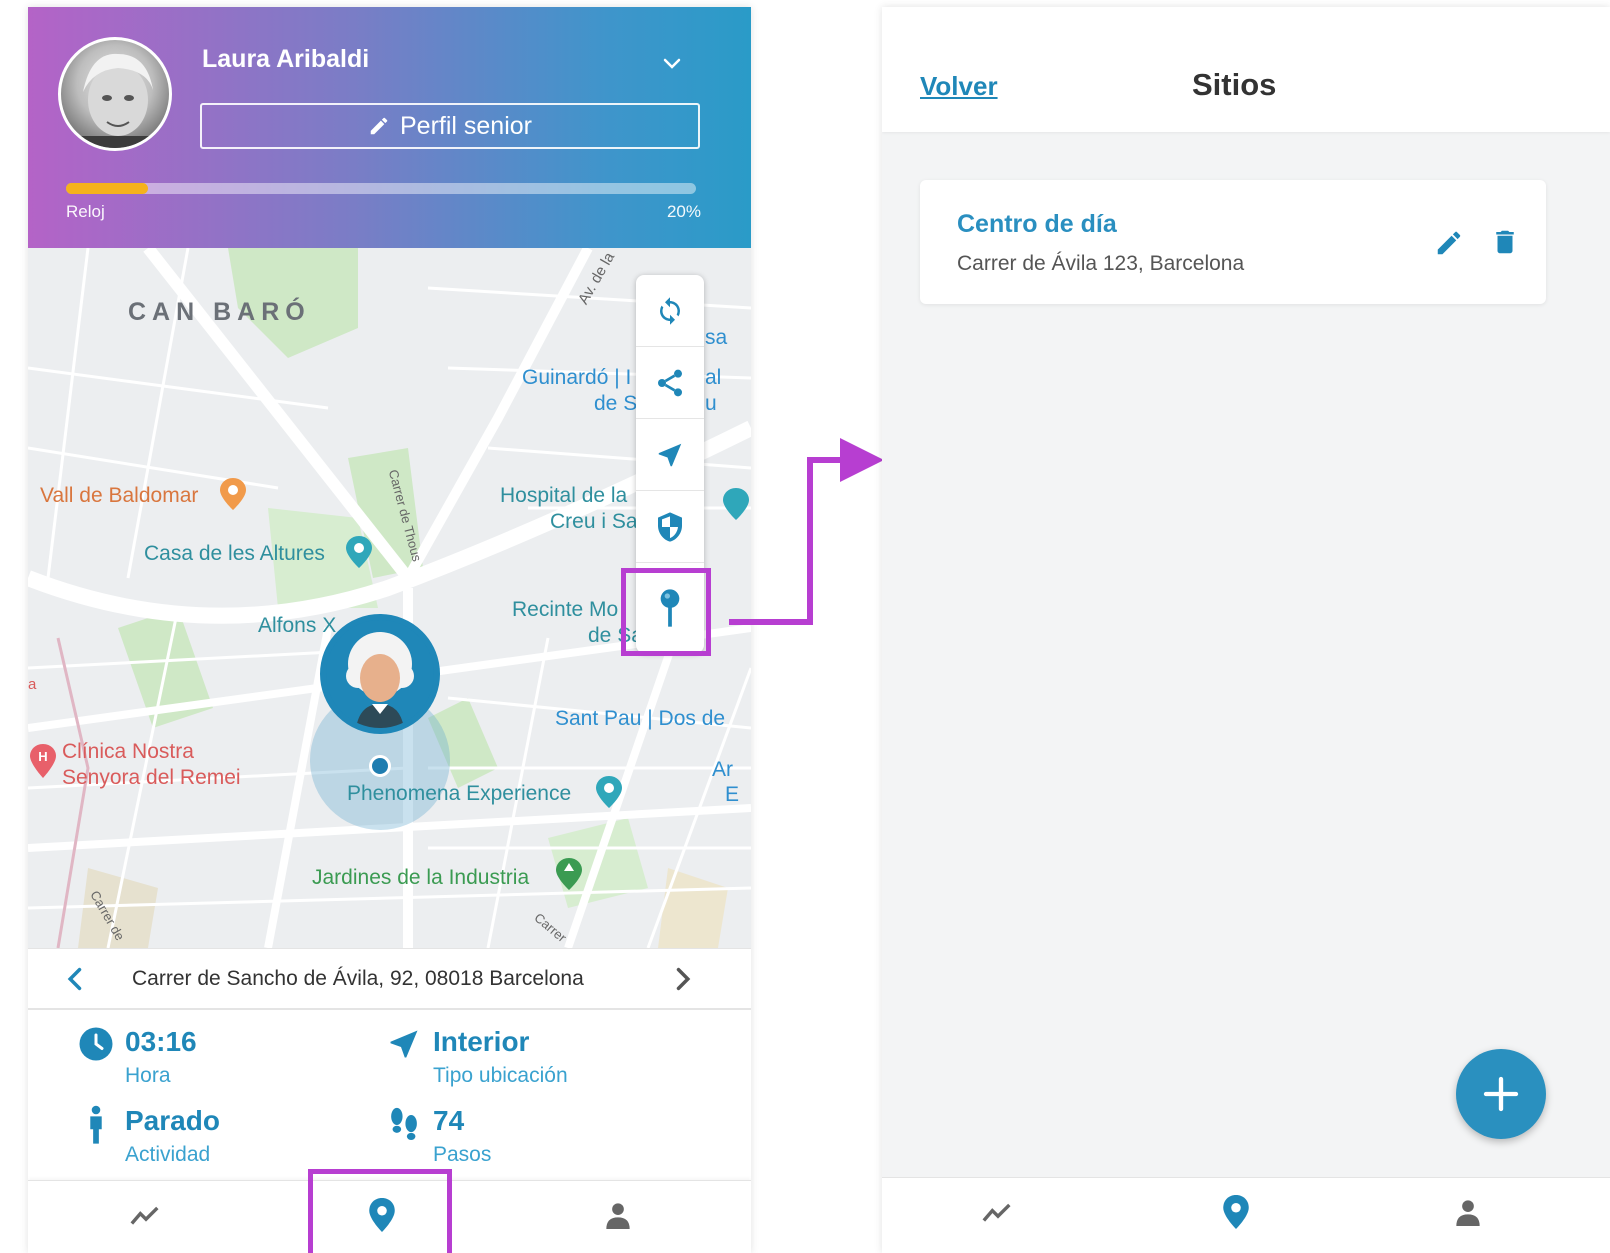 Image resolution: width=1610 pixels, height=1253 pixels. Describe the element at coordinates (128, 751) in the screenshot. I see `map-label-clinica-1: Clínica Nostra` at that location.